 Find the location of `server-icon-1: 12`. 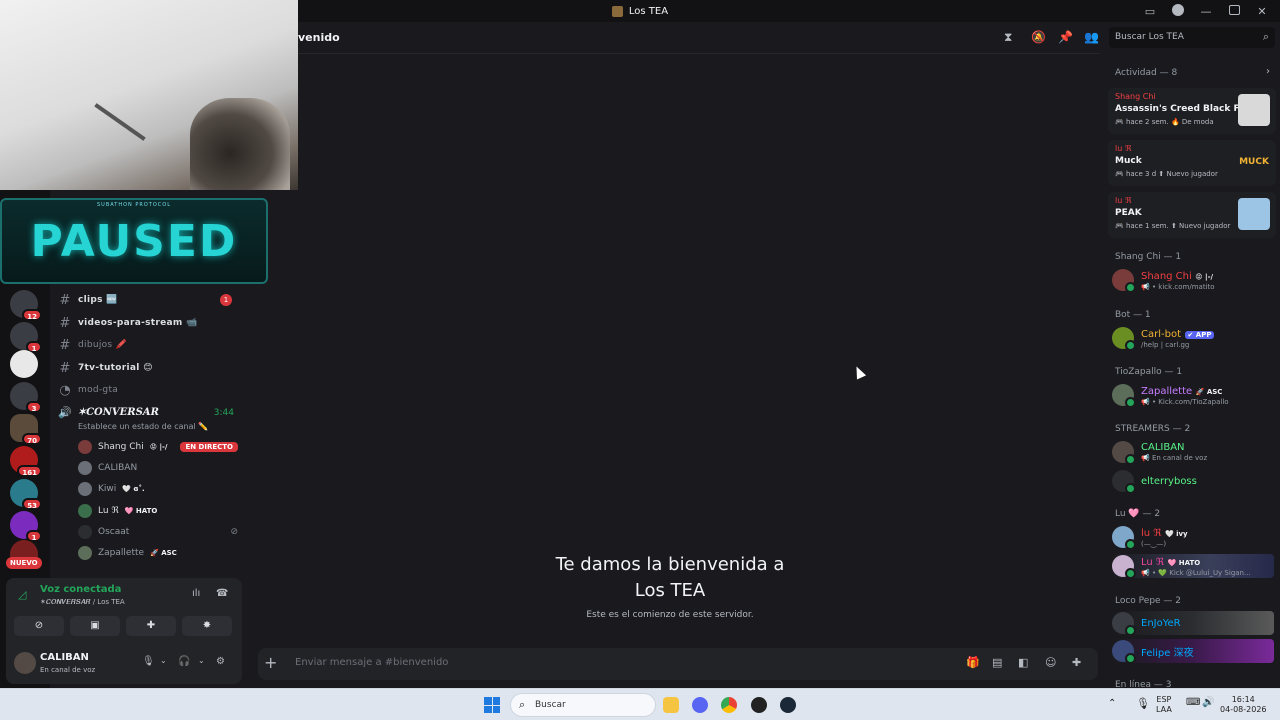

server-icon-1: 12 is located at coordinates (26, 305).